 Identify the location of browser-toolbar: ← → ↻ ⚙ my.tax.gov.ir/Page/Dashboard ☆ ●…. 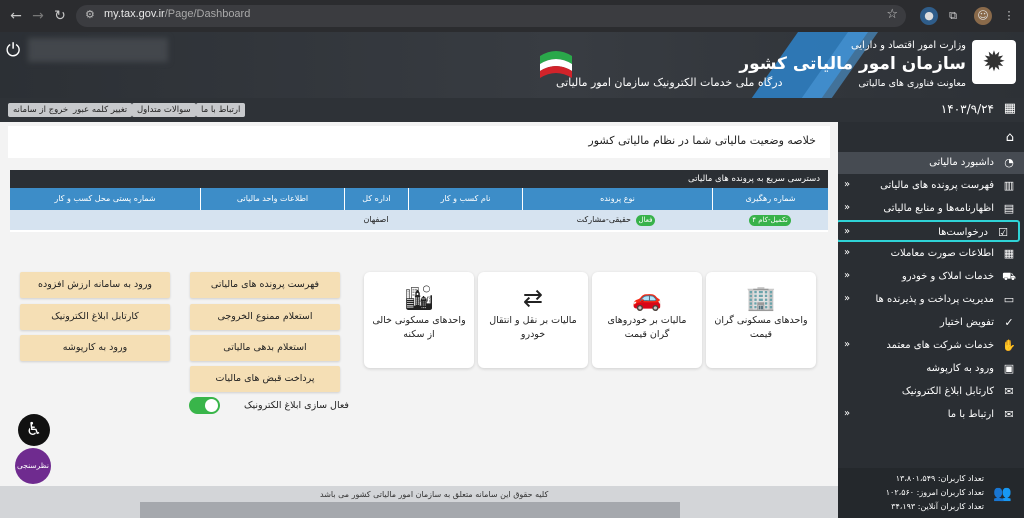
(512, 16).